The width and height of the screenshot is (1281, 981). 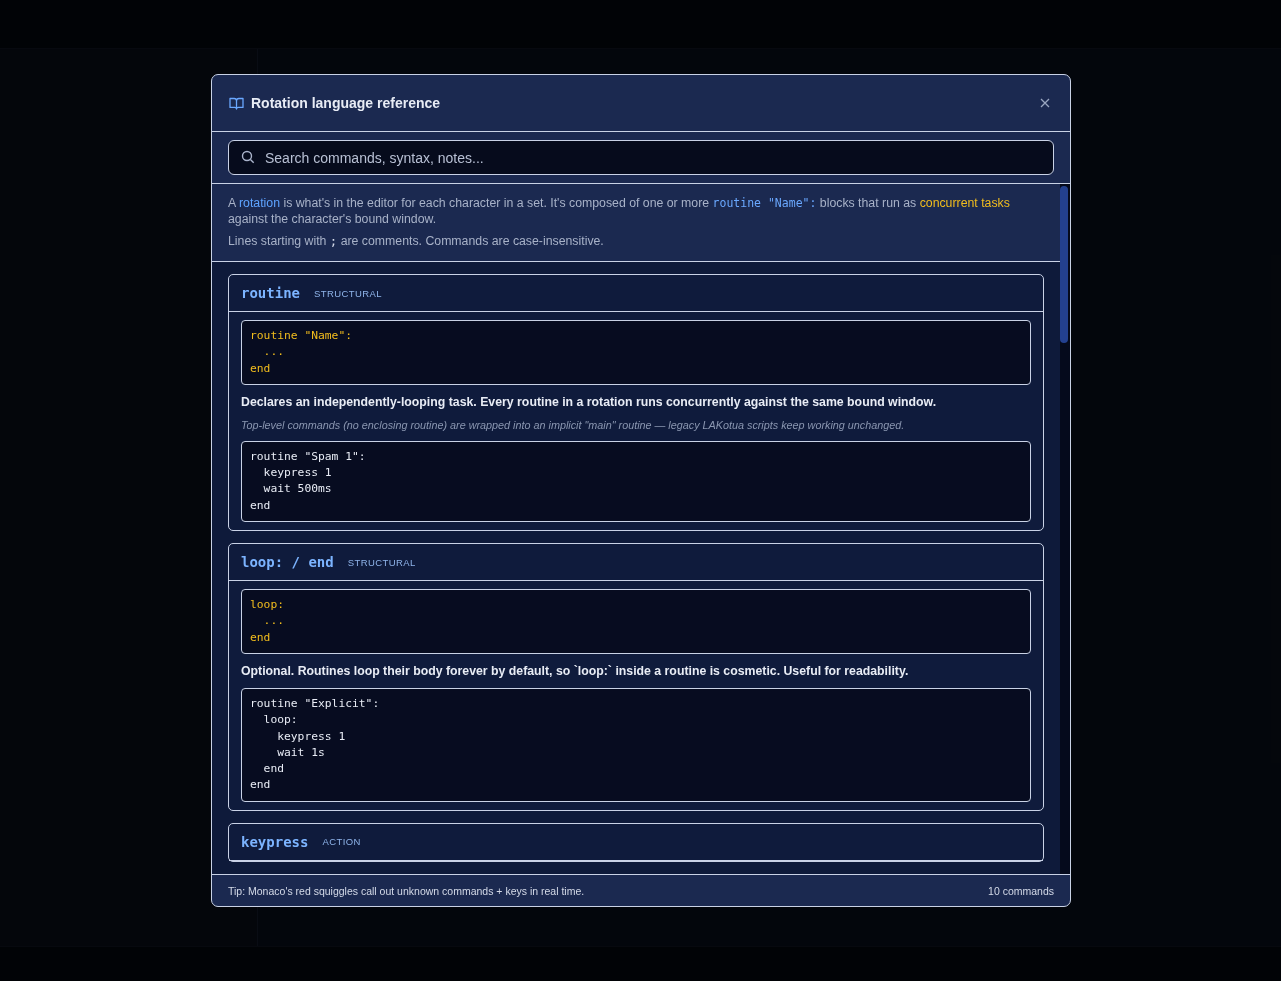 I want to click on scrollbar-thumb, so click(x=1064, y=264).